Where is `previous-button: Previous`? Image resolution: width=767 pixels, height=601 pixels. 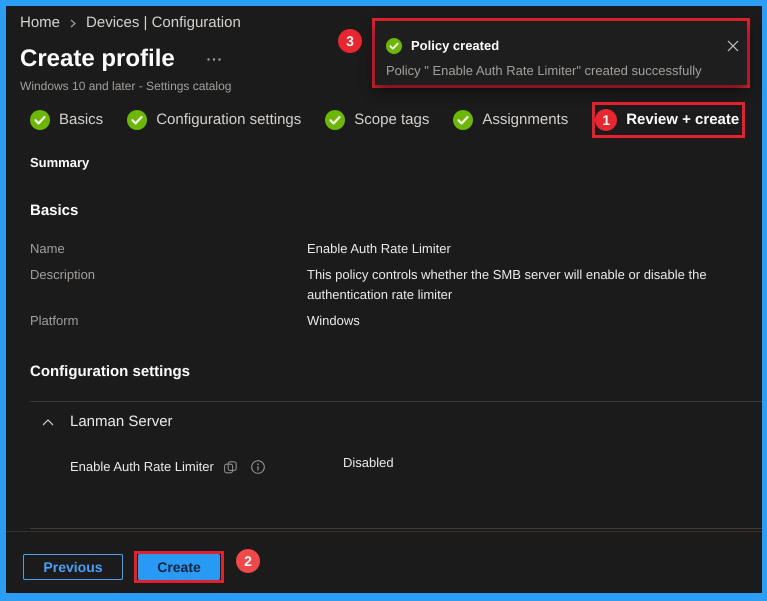 previous-button: Previous is located at coordinates (73, 567).